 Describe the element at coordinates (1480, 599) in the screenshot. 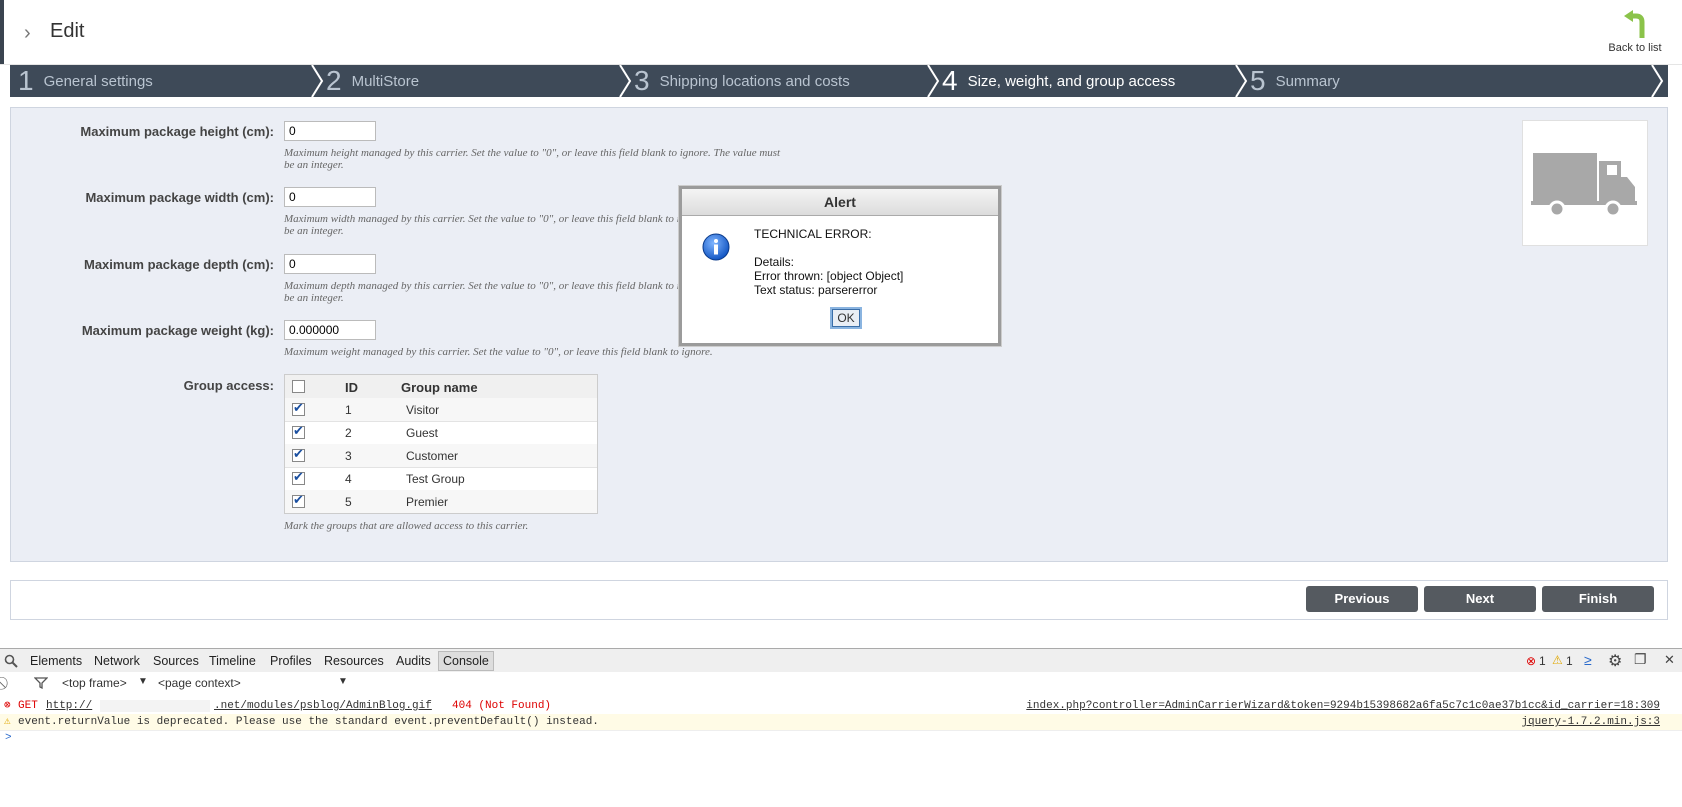

I see `next-button: Next` at that location.